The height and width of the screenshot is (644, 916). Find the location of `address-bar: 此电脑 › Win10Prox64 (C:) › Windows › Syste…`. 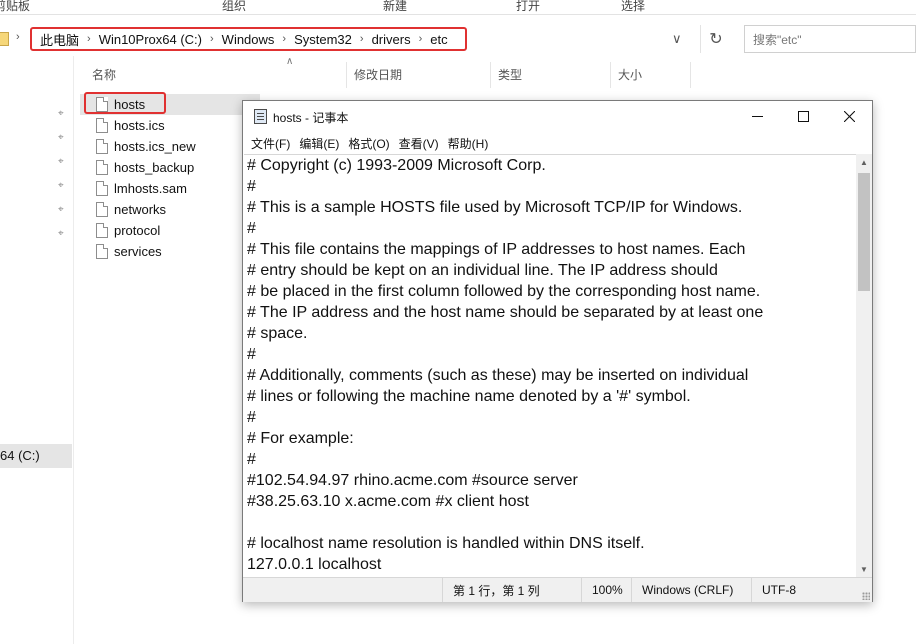

address-bar: 此电脑 › Win10Prox64 (C:) › Windows › Syste… is located at coordinates (248, 39).